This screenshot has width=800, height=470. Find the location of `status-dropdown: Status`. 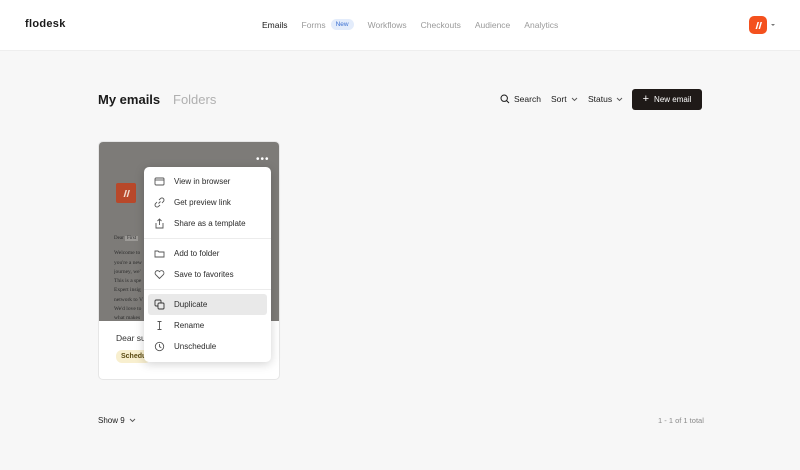

status-dropdown: Status is located at coordinates (605, 99).